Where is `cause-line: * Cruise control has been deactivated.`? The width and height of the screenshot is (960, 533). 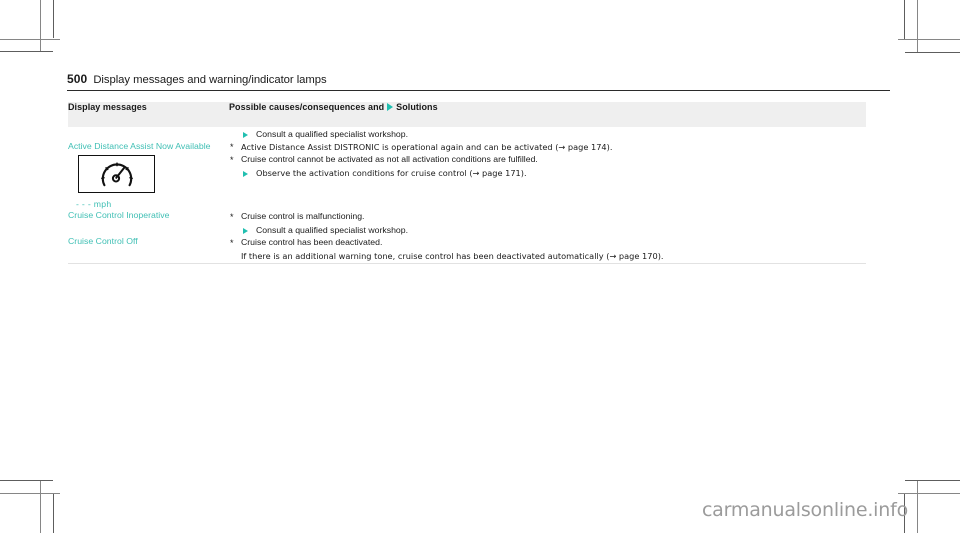 cause-line: * Cruise control has been deactivated. is located at coordinates (547, 242).